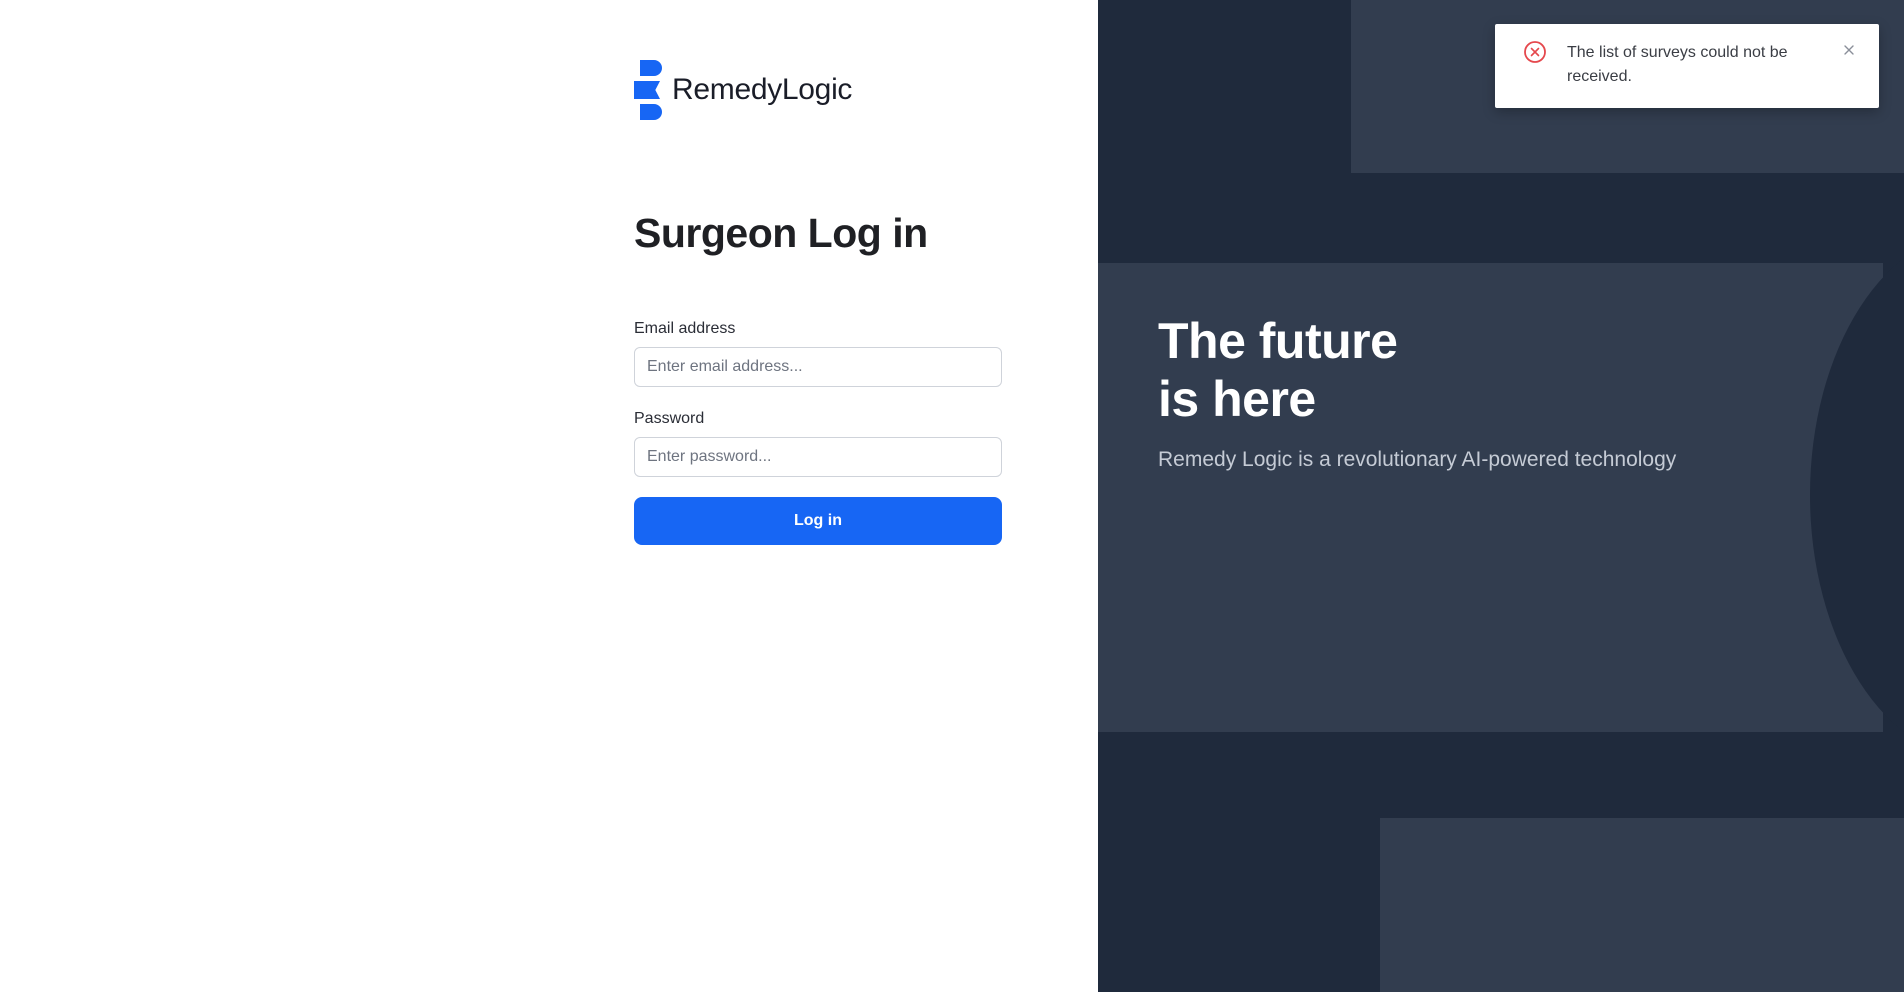 Image resolution: width=1904 pixels, height=992 pixels. I want to click on brand-logo: RemedyLogic, so click(743, 90).